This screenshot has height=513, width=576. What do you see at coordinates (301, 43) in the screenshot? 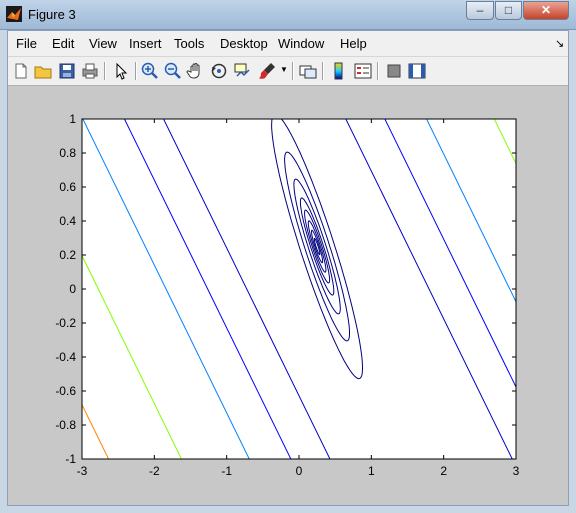
I see `menu-window: Window` at bounding box center [301, 43].